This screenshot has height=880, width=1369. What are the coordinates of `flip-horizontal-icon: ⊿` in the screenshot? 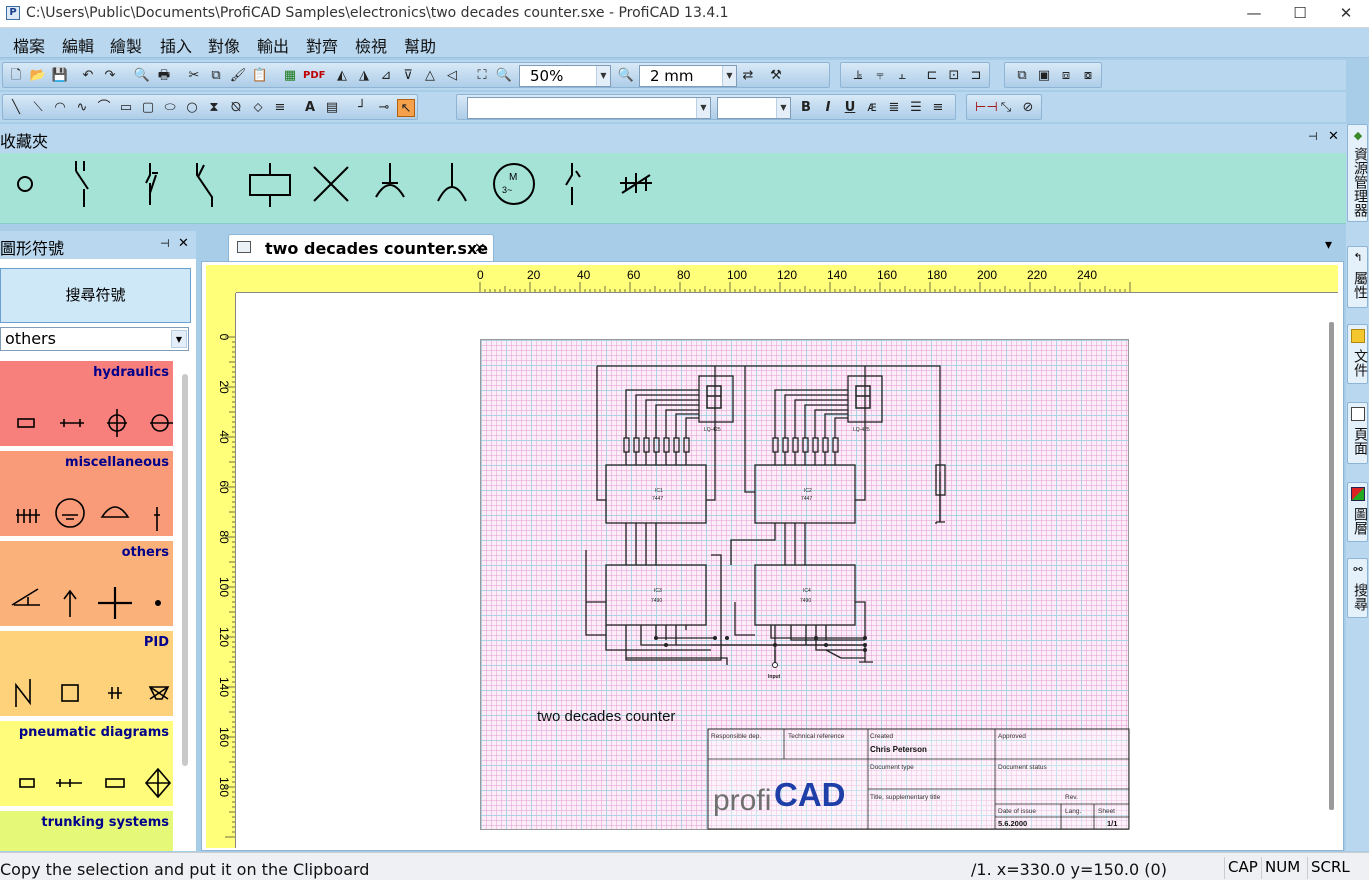 It's located at (386, 76).